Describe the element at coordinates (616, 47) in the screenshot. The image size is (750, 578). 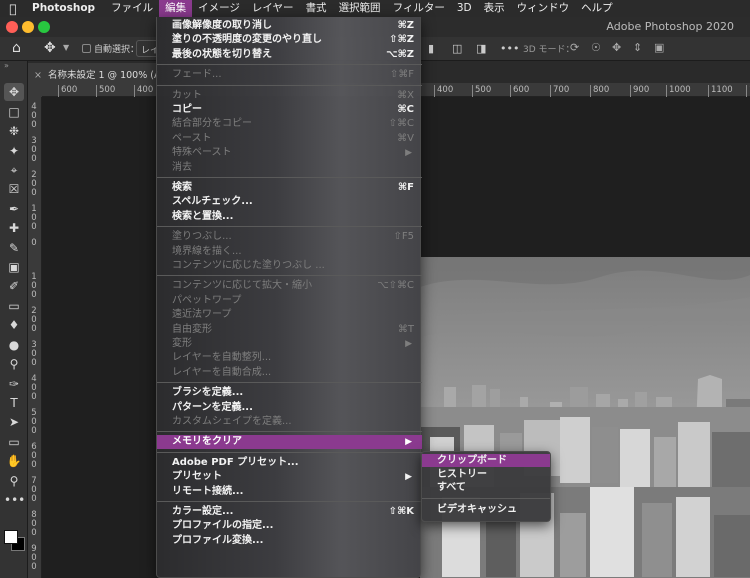
I see `3d-drag-icon: ✥` at that location.